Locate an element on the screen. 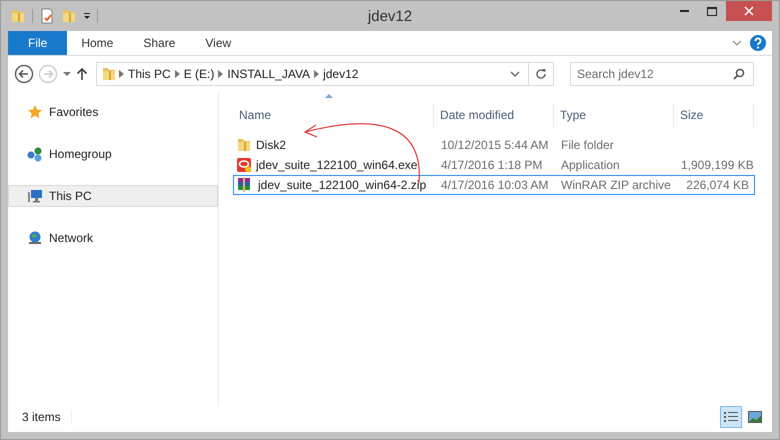 This screenshot has height=440, width=780. item-count: 3 items is located at coordinates (47, 417).